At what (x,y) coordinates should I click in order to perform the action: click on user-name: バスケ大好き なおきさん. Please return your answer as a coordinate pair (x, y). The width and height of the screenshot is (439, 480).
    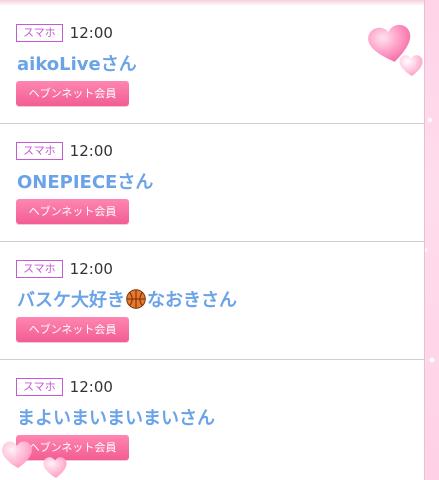
    Looking at the image, I should click on (127, 299).